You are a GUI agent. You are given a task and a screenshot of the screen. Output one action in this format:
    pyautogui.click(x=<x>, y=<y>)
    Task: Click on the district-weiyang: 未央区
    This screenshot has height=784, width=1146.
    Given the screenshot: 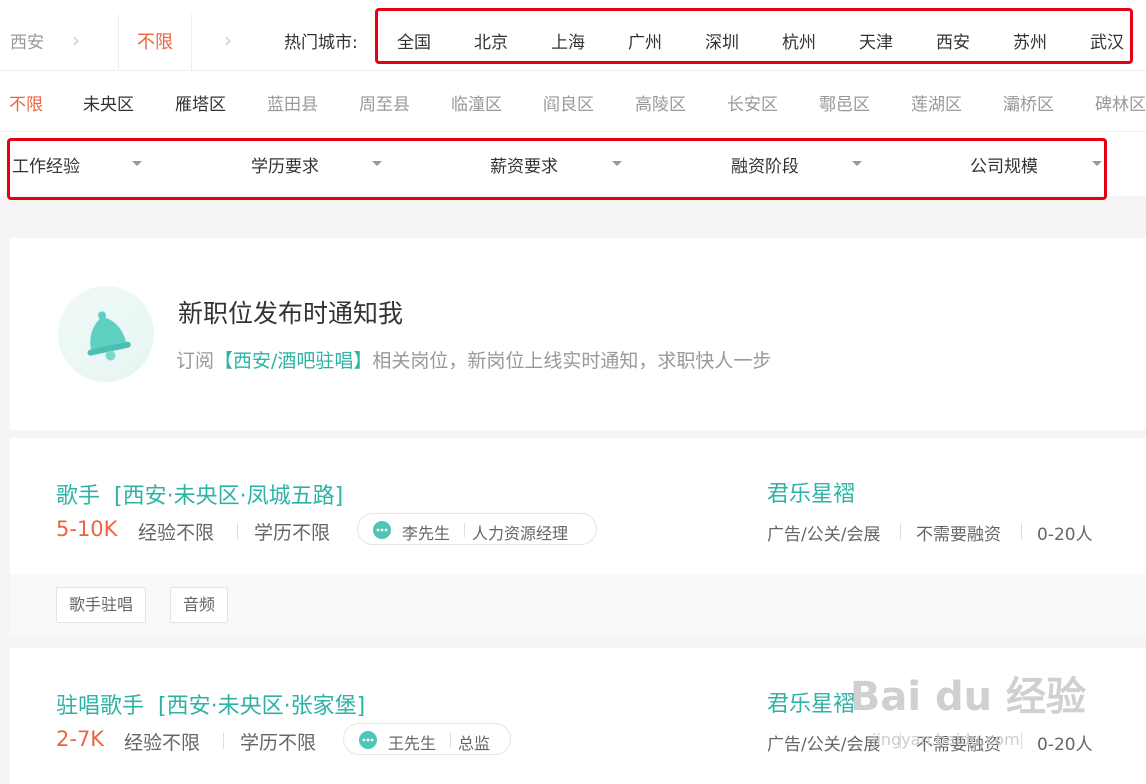 What is the action you would take?
    pyautogui.click(x=108, y=102)
    